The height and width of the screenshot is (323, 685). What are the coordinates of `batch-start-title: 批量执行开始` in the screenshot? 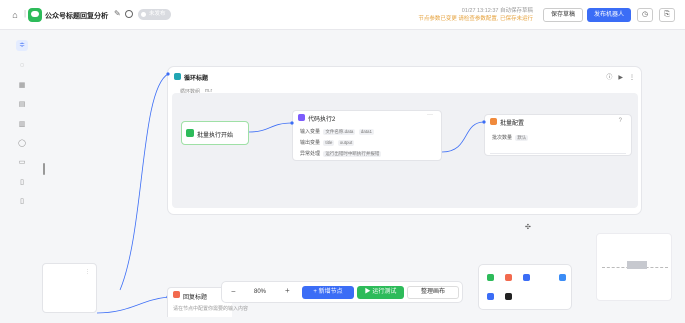 It's located at (215, 136).